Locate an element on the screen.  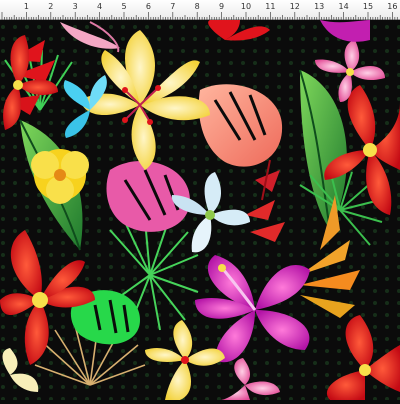
measuring-ruler: 1 2 3 4 5 6 7 8 9 10 11 12 13 14 15 16 is located at coordinates (200, 10).